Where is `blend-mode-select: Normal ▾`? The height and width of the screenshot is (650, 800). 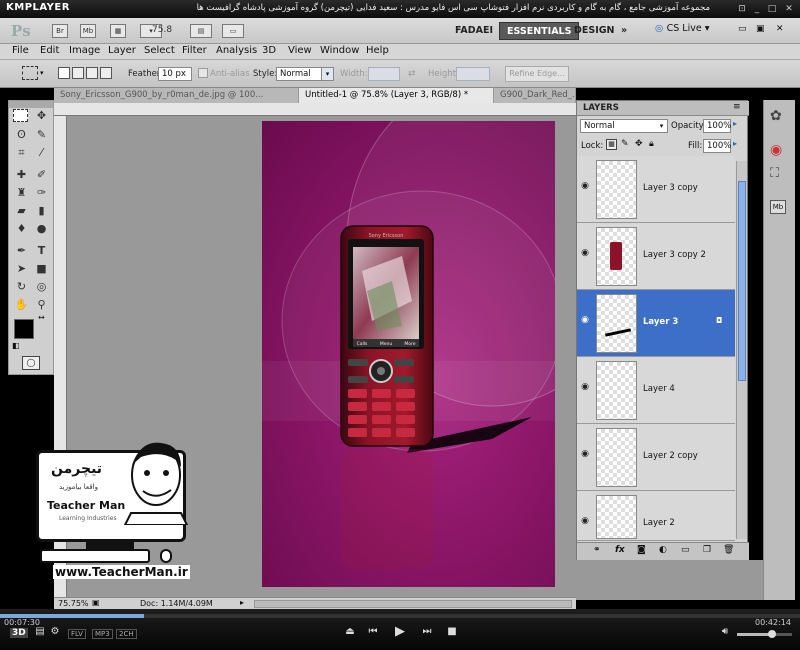
blend-mode-select: Normal ▾ is located at coordinates (624, 126).